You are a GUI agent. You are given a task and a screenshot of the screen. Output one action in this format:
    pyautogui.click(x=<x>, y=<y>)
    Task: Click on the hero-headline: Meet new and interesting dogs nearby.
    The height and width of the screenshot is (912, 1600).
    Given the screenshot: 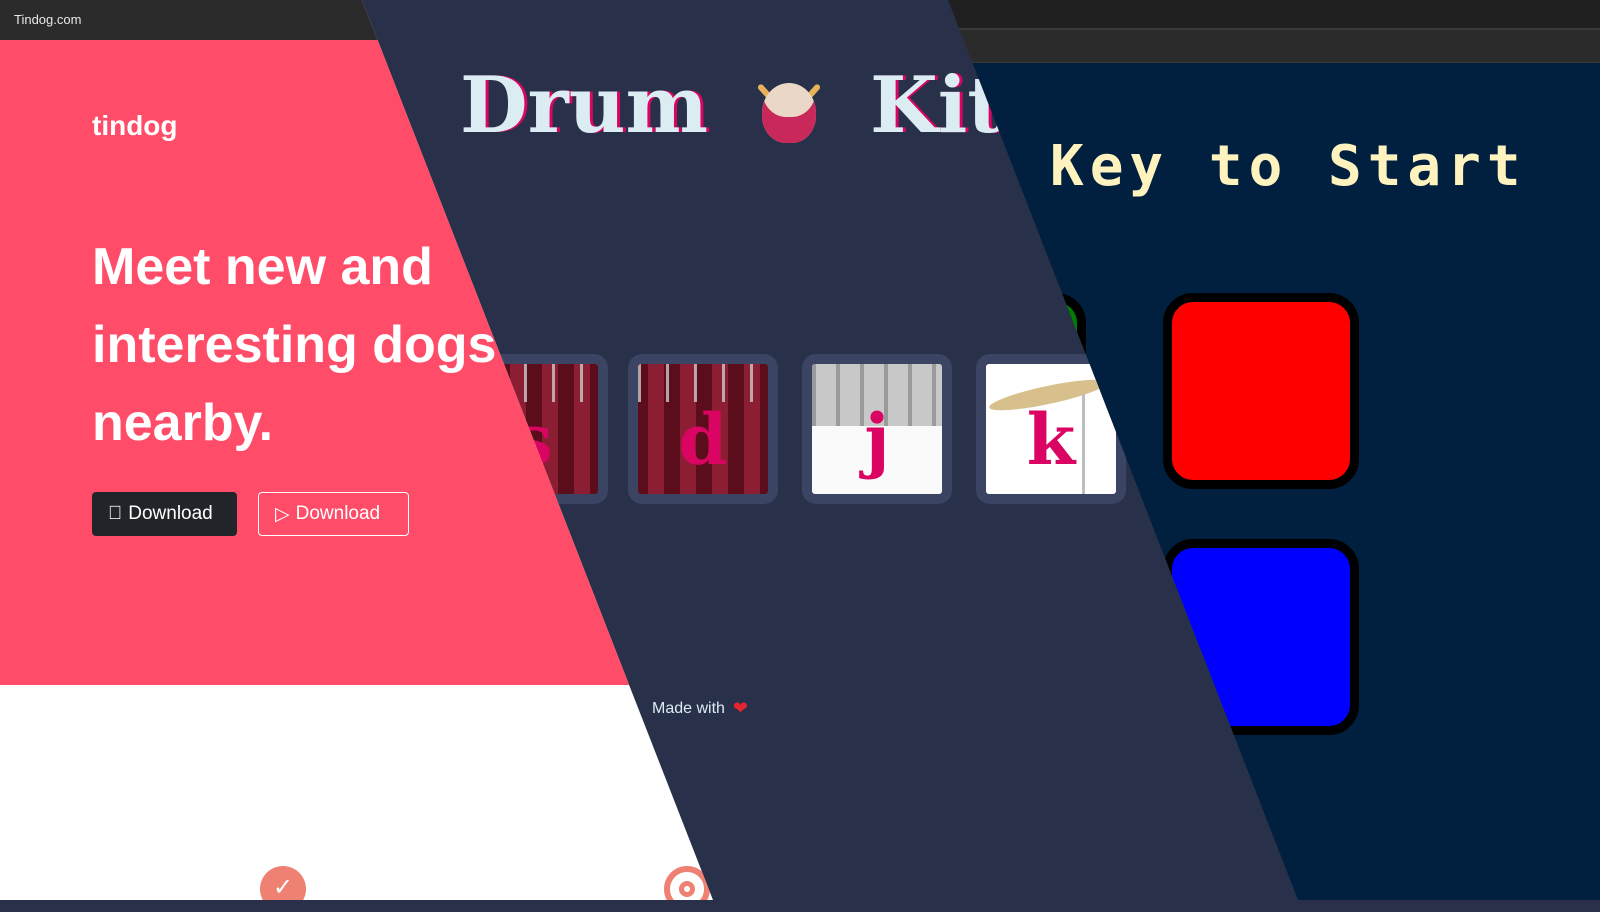 What is the action you would take?
    pyautogui.click(x=294, y=345)
    